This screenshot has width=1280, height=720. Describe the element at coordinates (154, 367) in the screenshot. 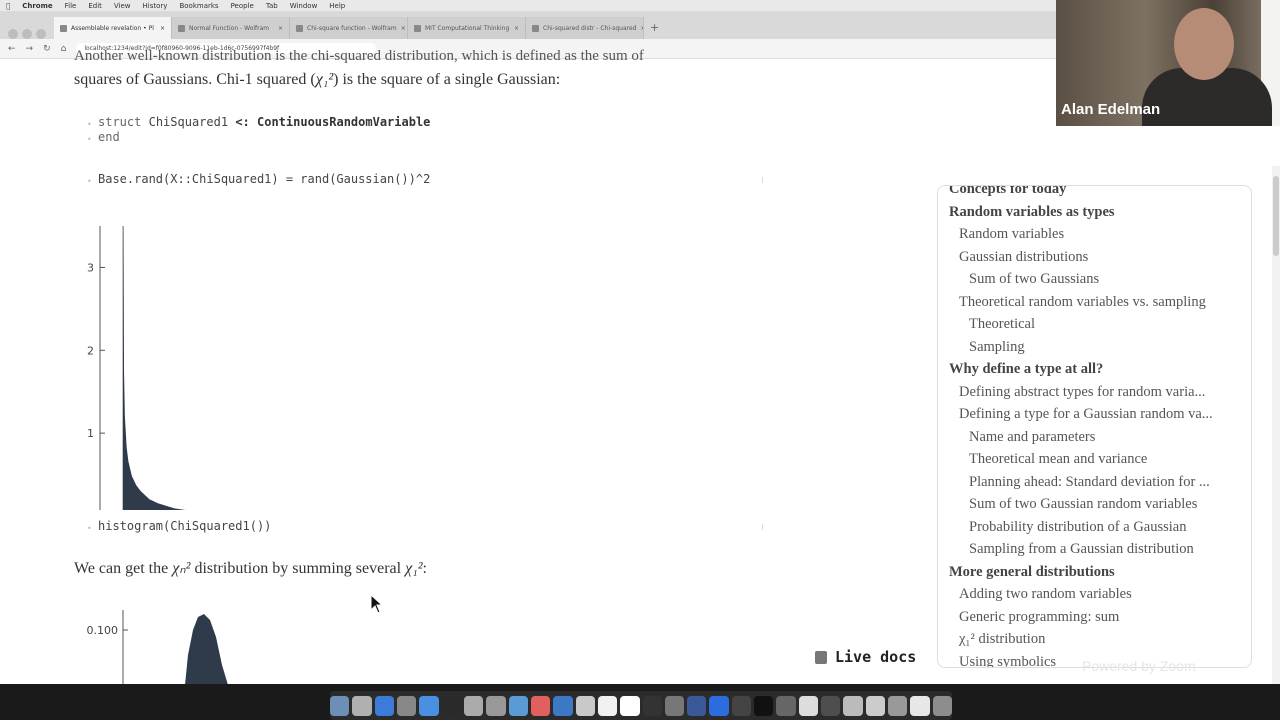

I see `chart-area-marks` at that location.